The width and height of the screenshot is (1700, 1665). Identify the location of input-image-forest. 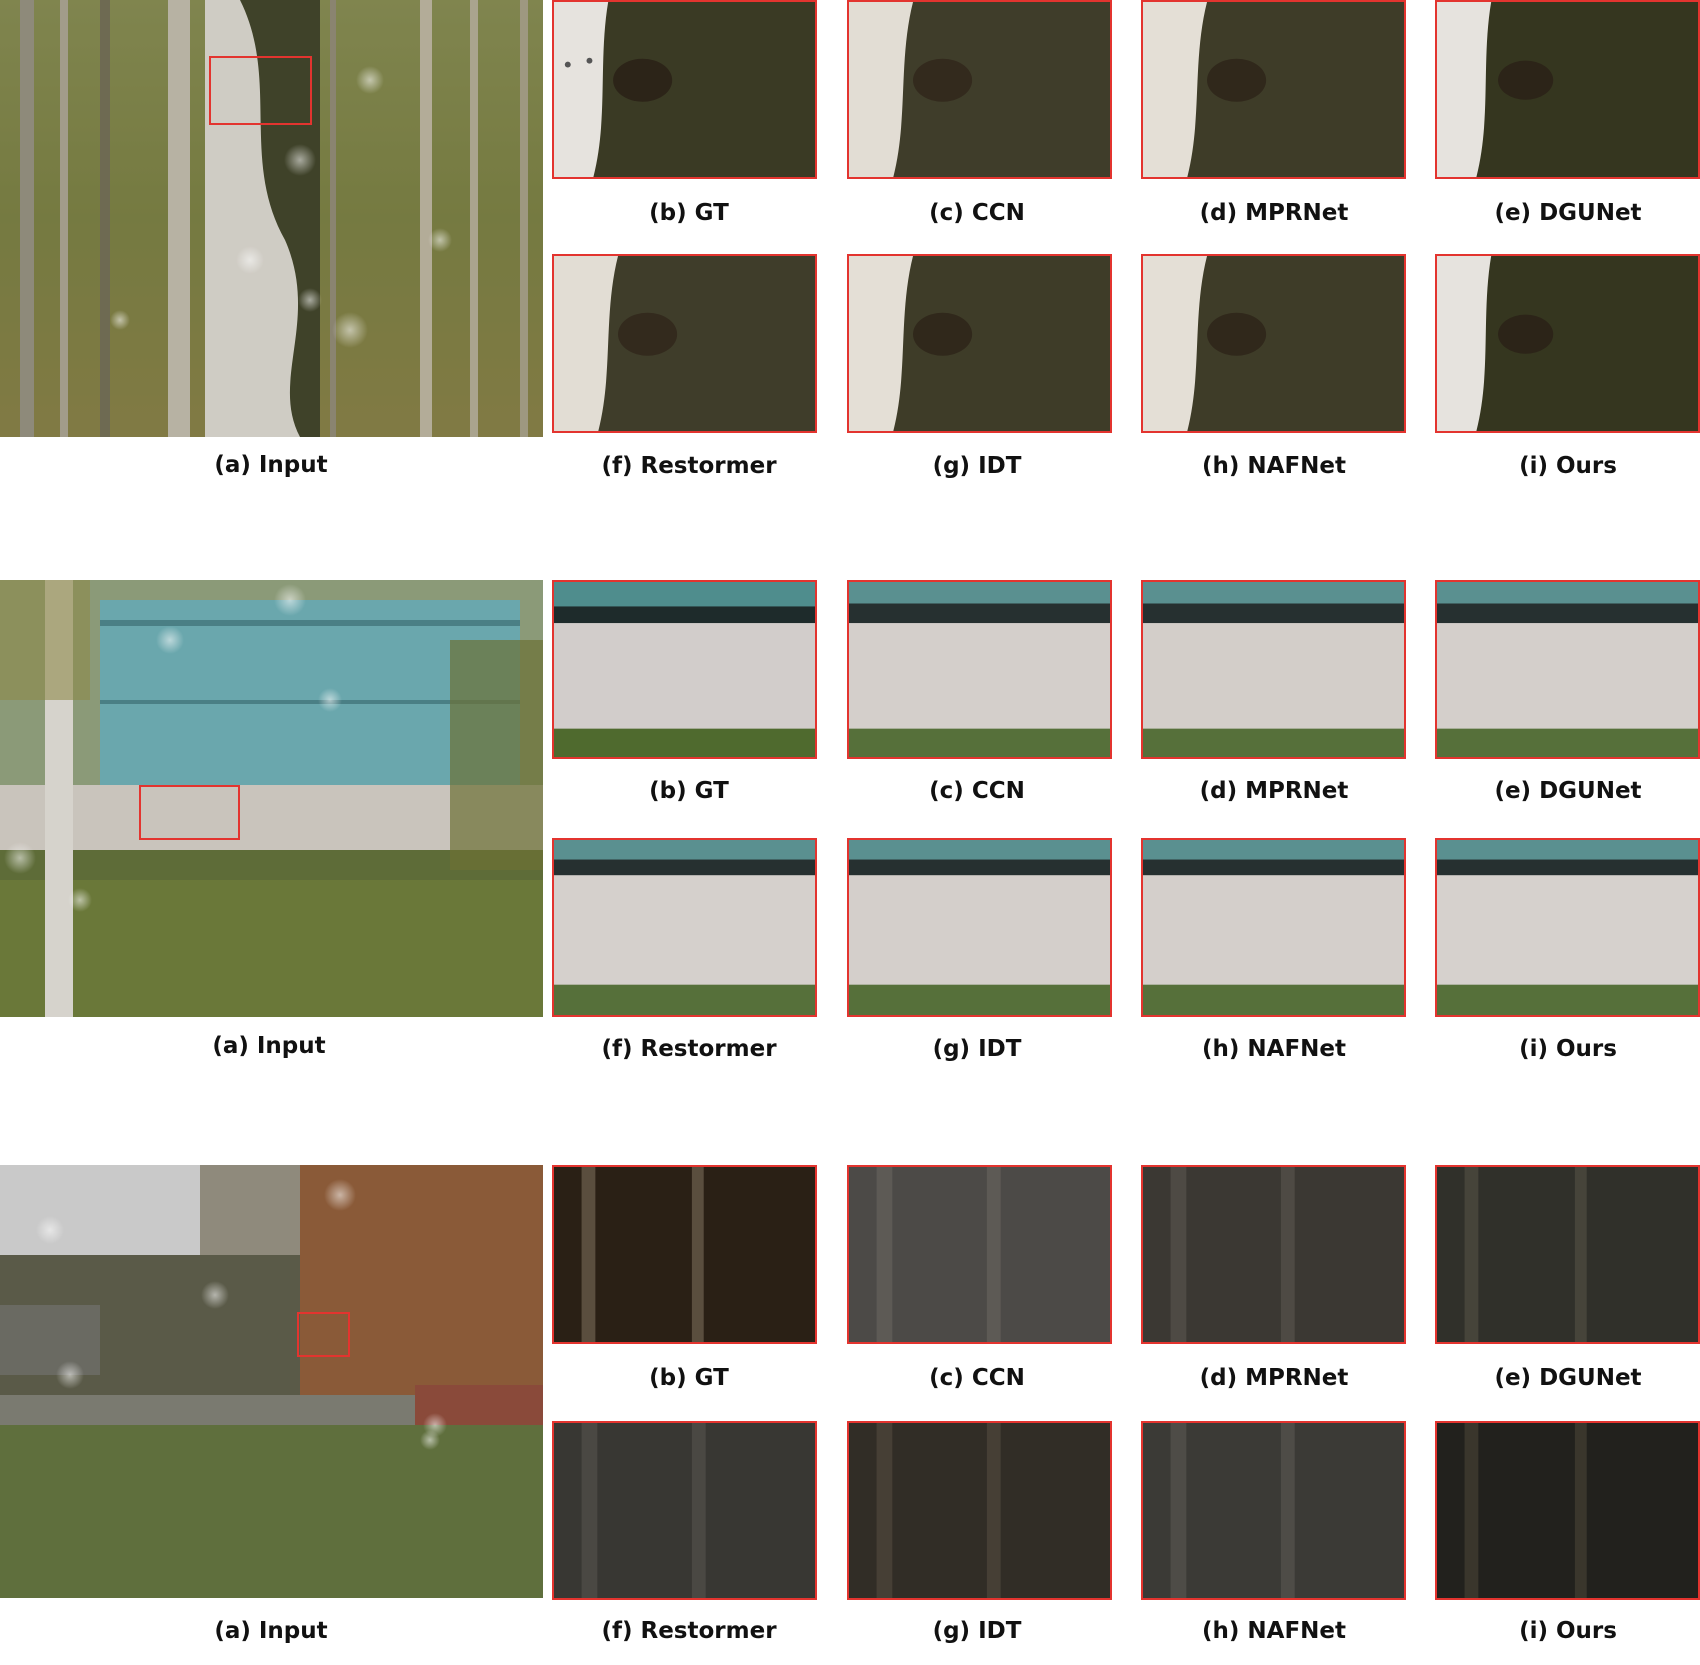
(271, 218).